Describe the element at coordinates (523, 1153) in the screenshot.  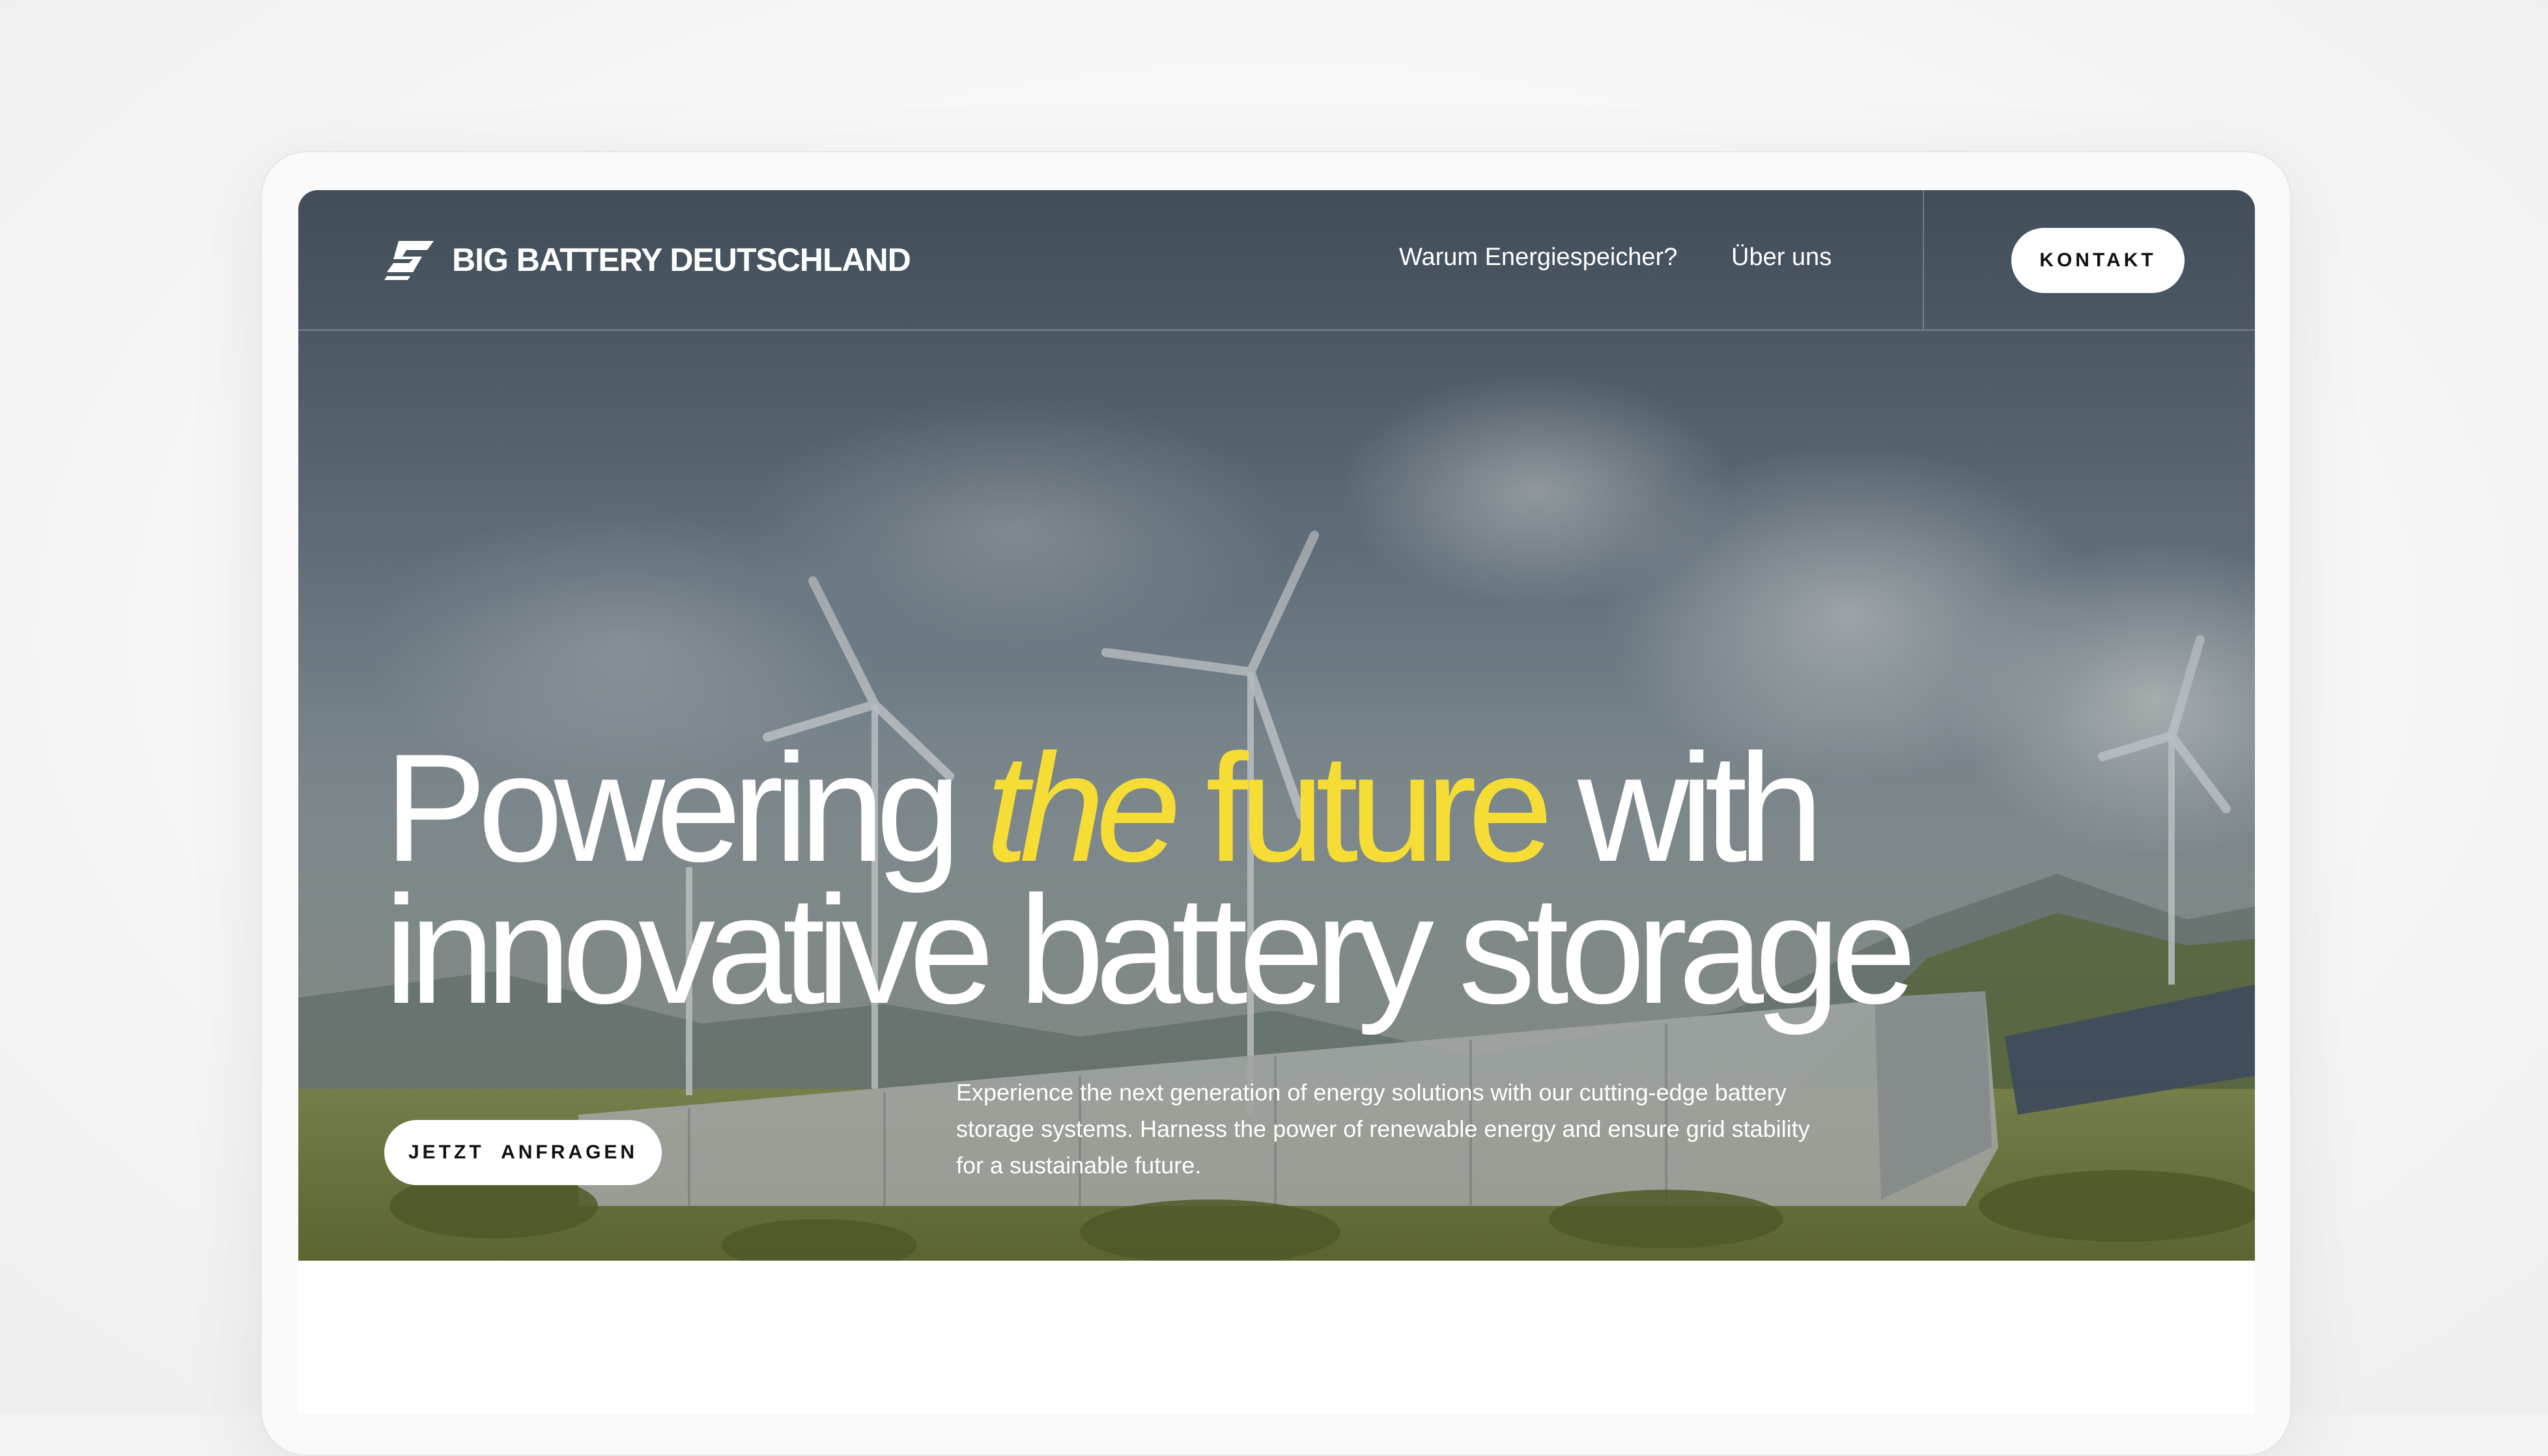
I see `request-now-button: JETZT ANFRAGEN` at that location.